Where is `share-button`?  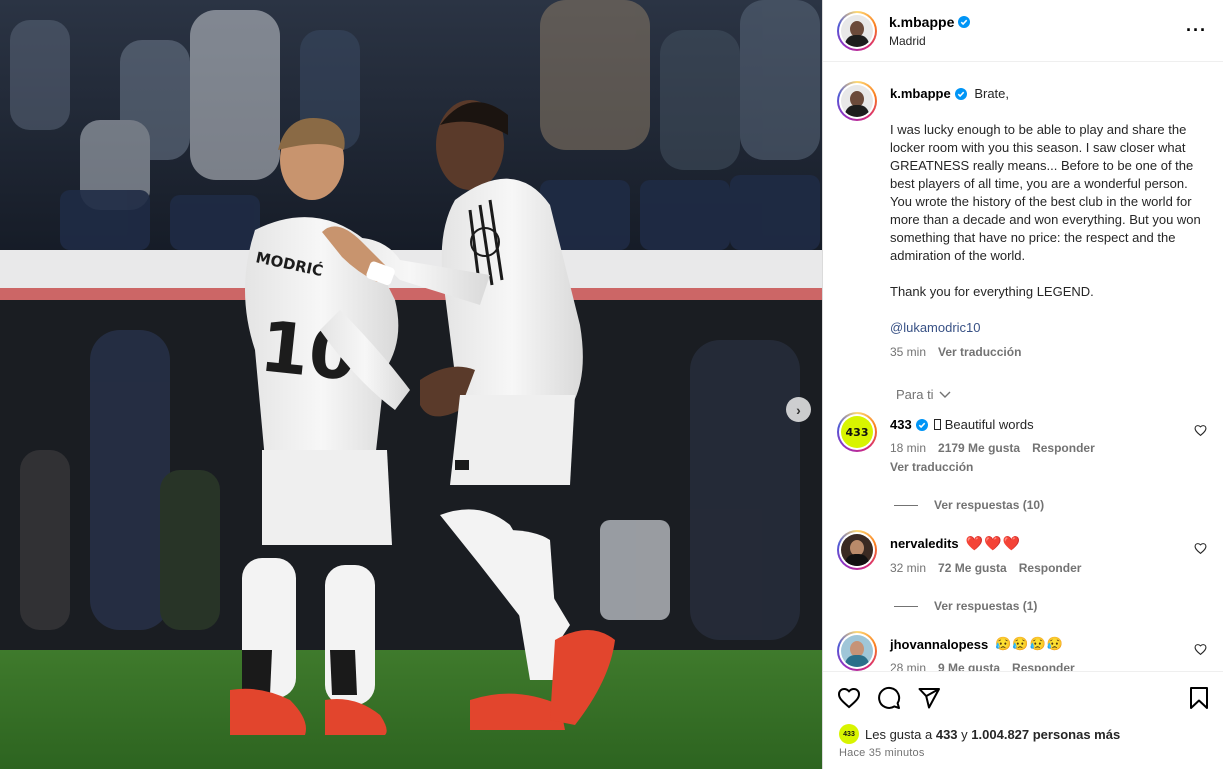
share-button is located at coordinates (929, 698).